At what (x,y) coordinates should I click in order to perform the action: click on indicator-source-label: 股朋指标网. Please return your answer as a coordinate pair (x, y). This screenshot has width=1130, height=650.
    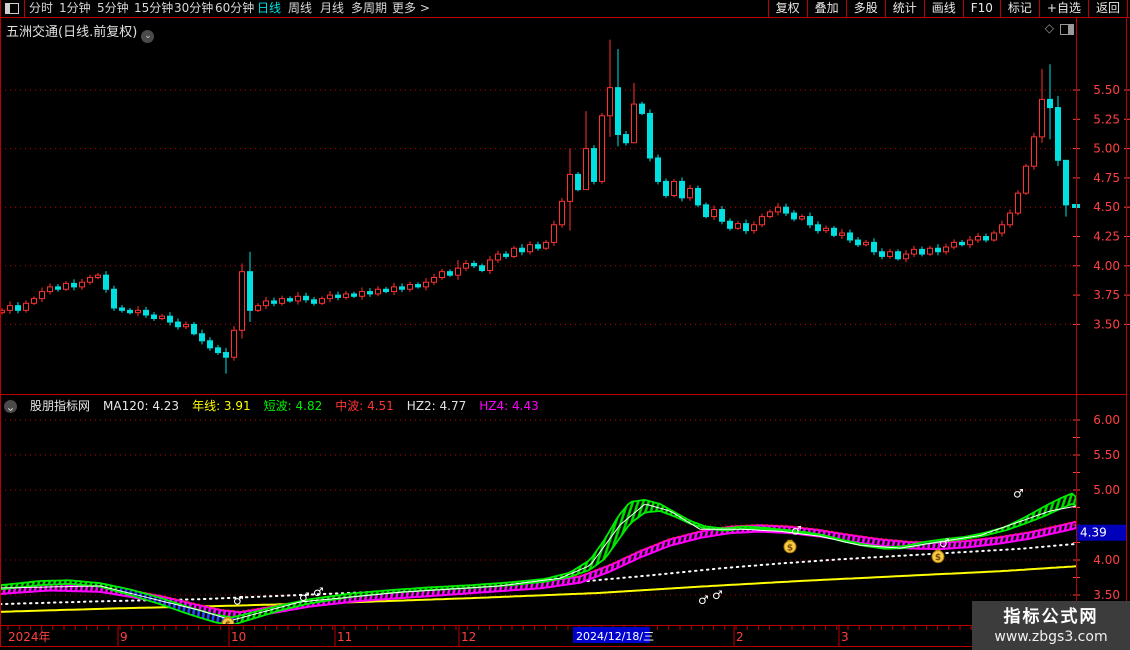
    Looking at the image, I should click on (60, 405).